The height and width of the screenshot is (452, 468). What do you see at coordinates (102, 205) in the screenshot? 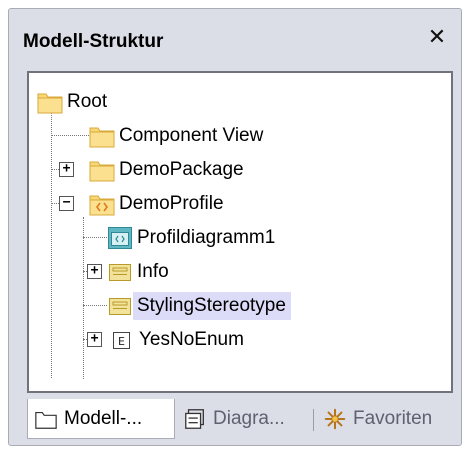
I see `profile-package-icon` at bounding box center [102, 205].